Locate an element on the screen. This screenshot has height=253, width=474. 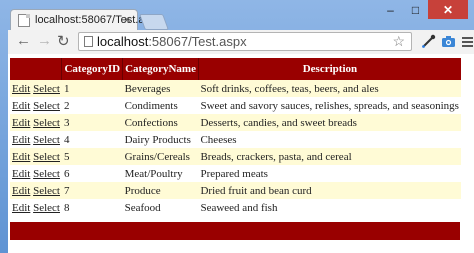
description-cell: Prepared meats is located at coordinates (234, 173).